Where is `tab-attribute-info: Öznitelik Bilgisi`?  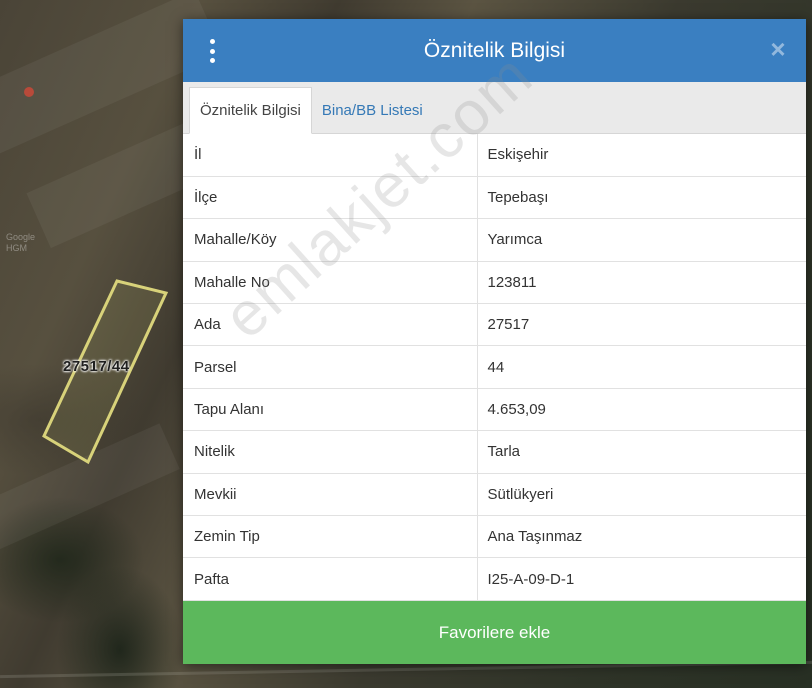
tab-attribute-info: Öznitelik Bilgisi is located at coordinates (250, 110).